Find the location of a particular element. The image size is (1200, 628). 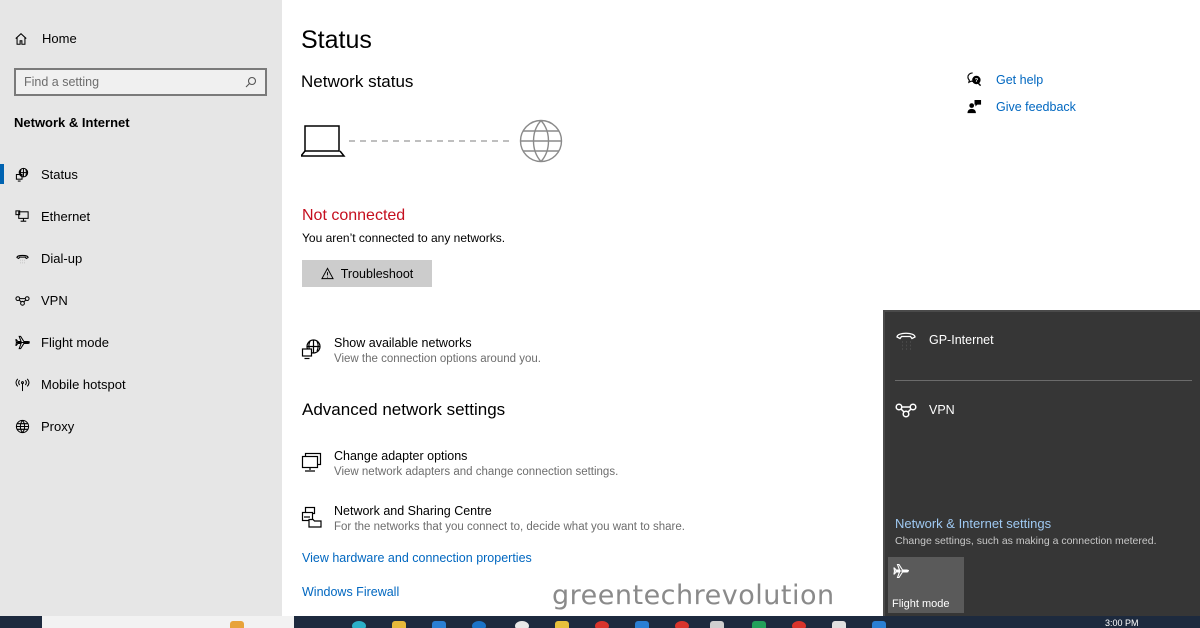

option-desc: View the connection options around you. is located at coordinates (437, 359).